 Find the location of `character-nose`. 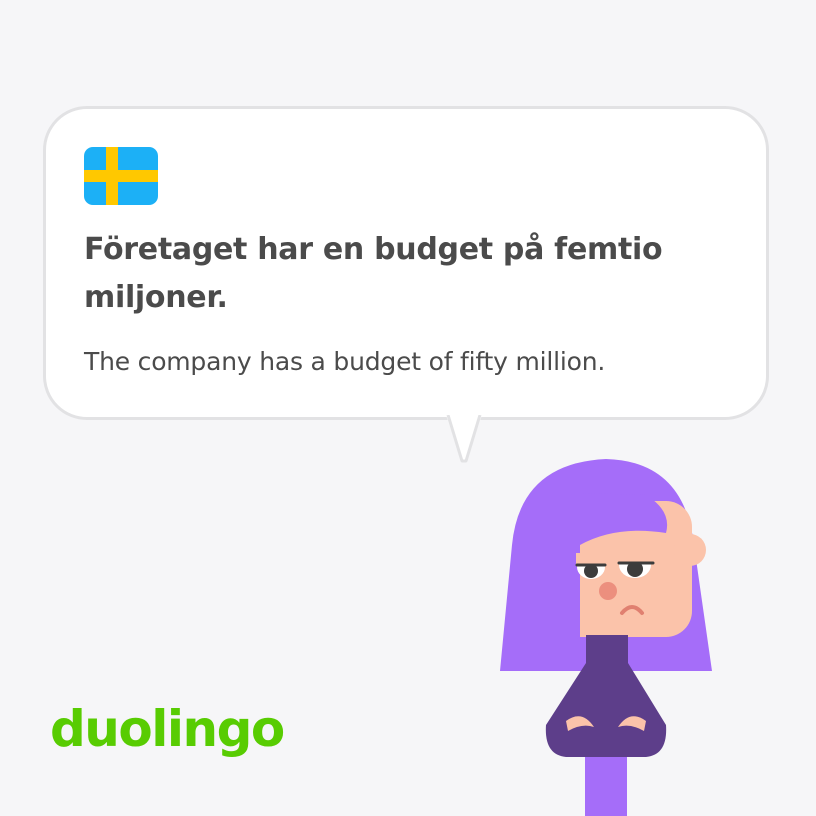

character-nose is located at coordinates (608, 591).